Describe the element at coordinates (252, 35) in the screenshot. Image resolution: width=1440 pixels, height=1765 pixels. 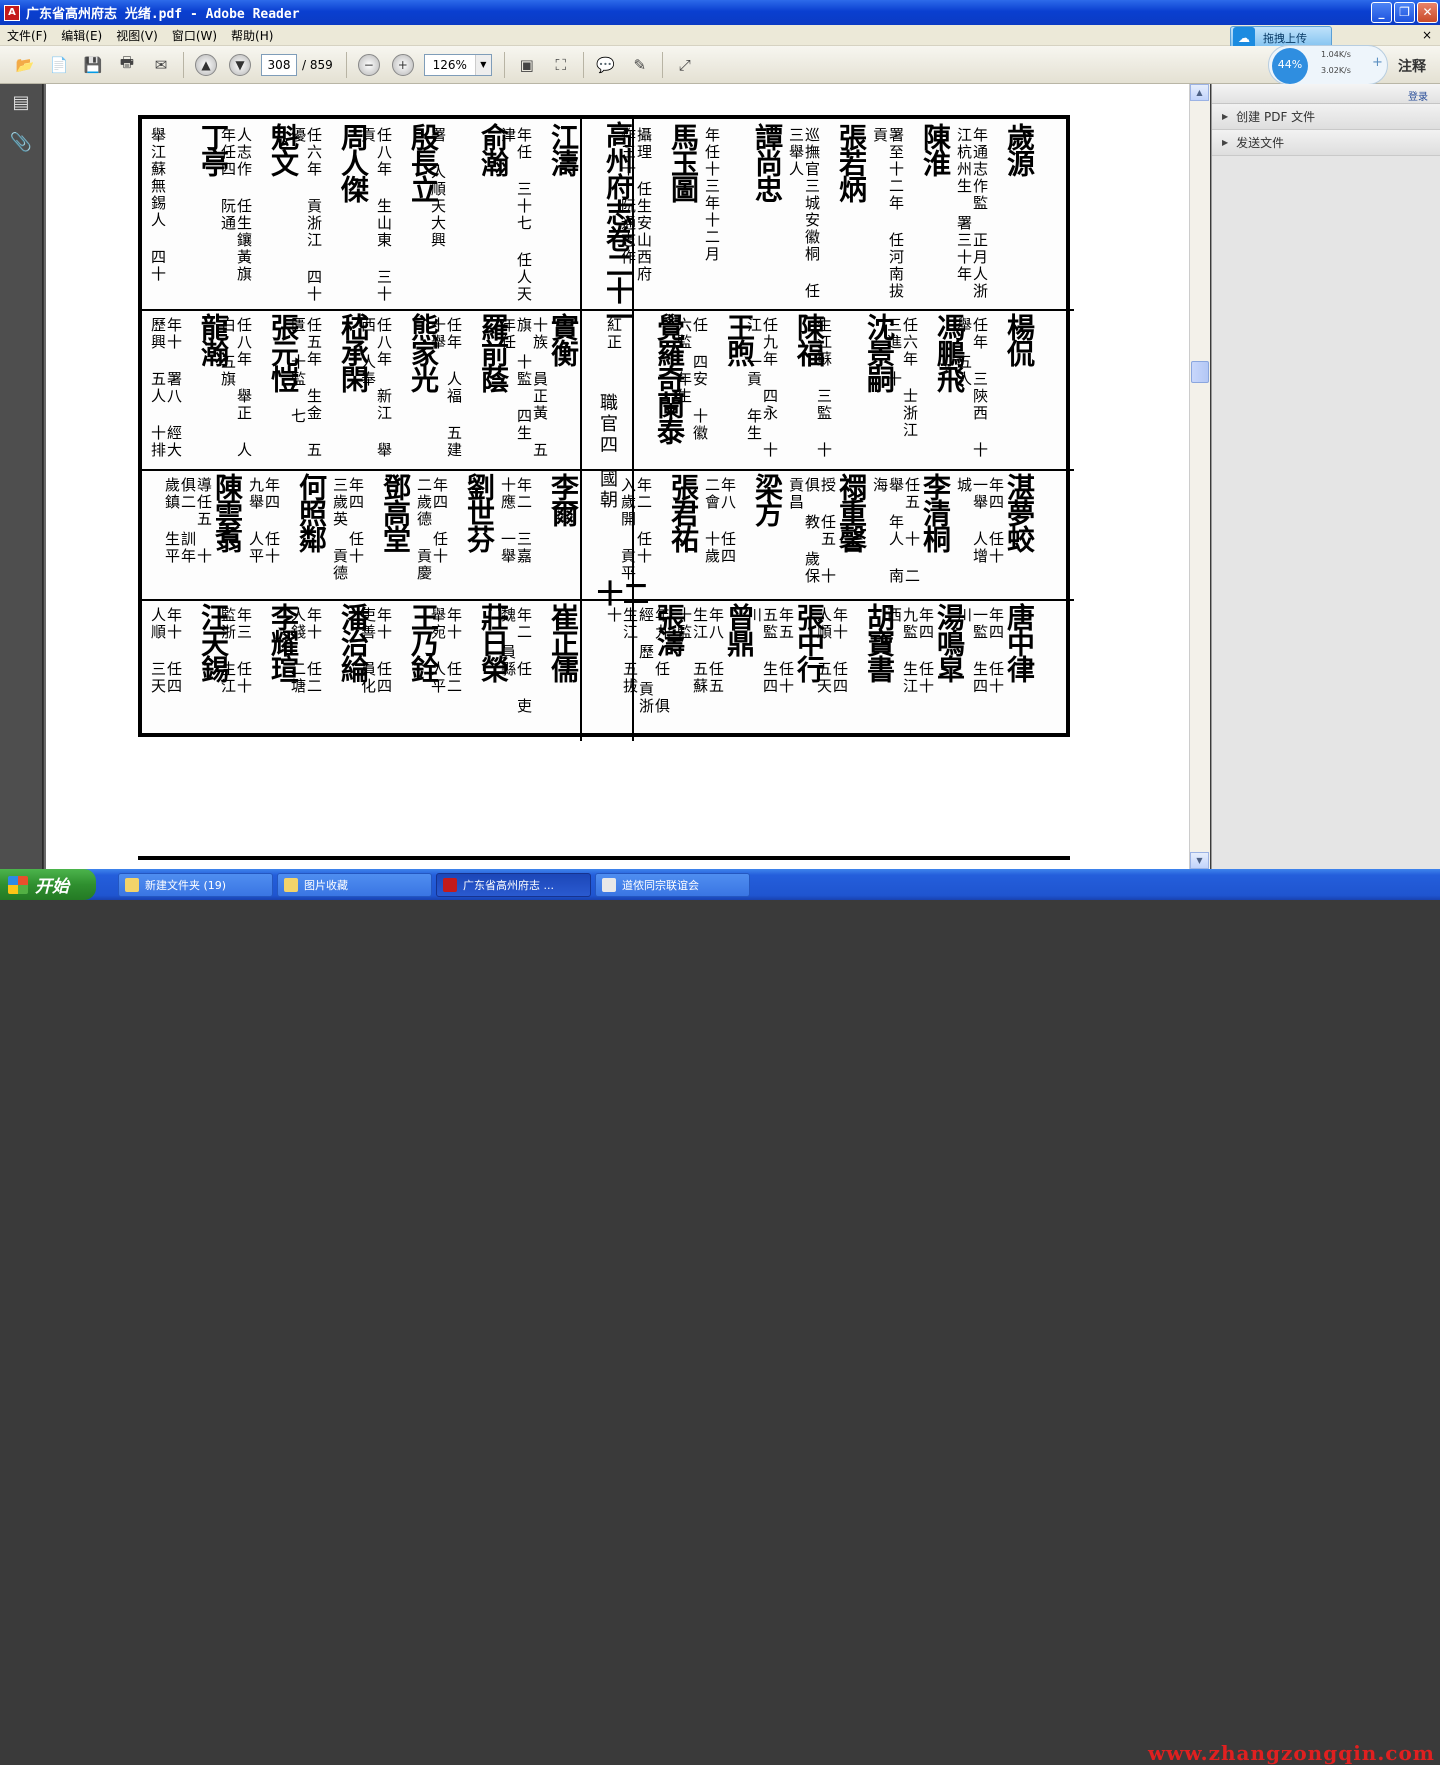
I see `menu-help: 帮助(H)` at that location.